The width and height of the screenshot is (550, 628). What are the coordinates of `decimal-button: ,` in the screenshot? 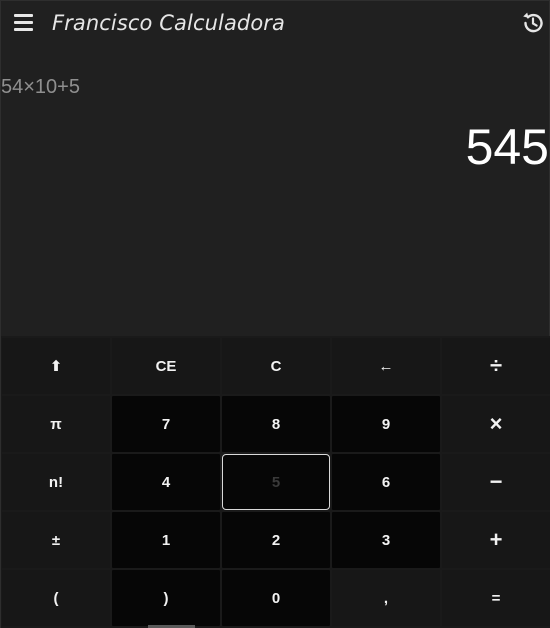 It's located at (386, 598).